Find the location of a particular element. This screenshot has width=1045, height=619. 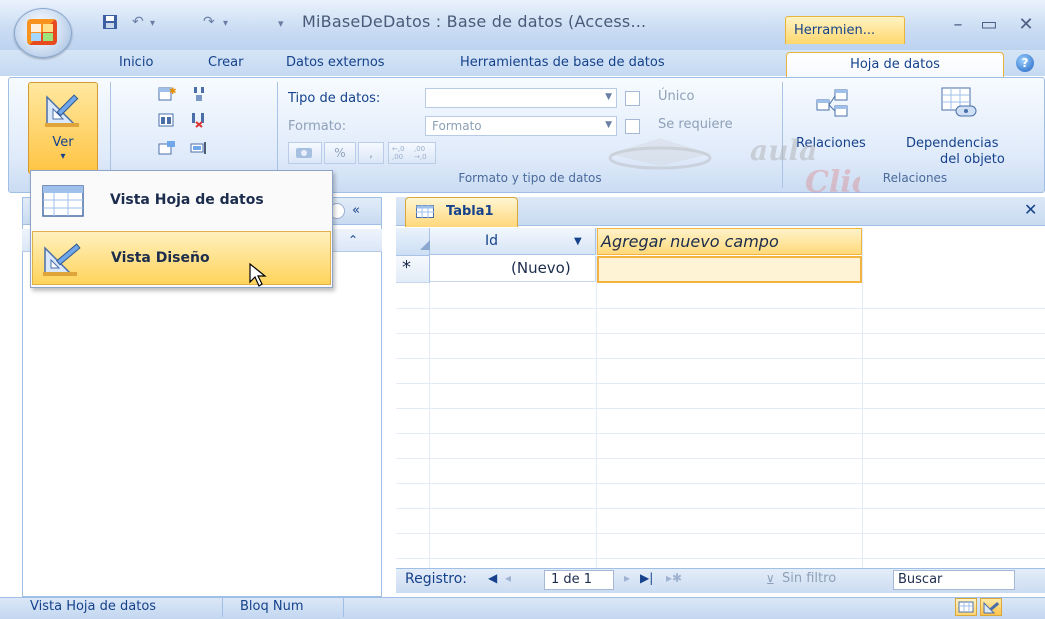

unico-checkbox is located at coordinates (632, 98).